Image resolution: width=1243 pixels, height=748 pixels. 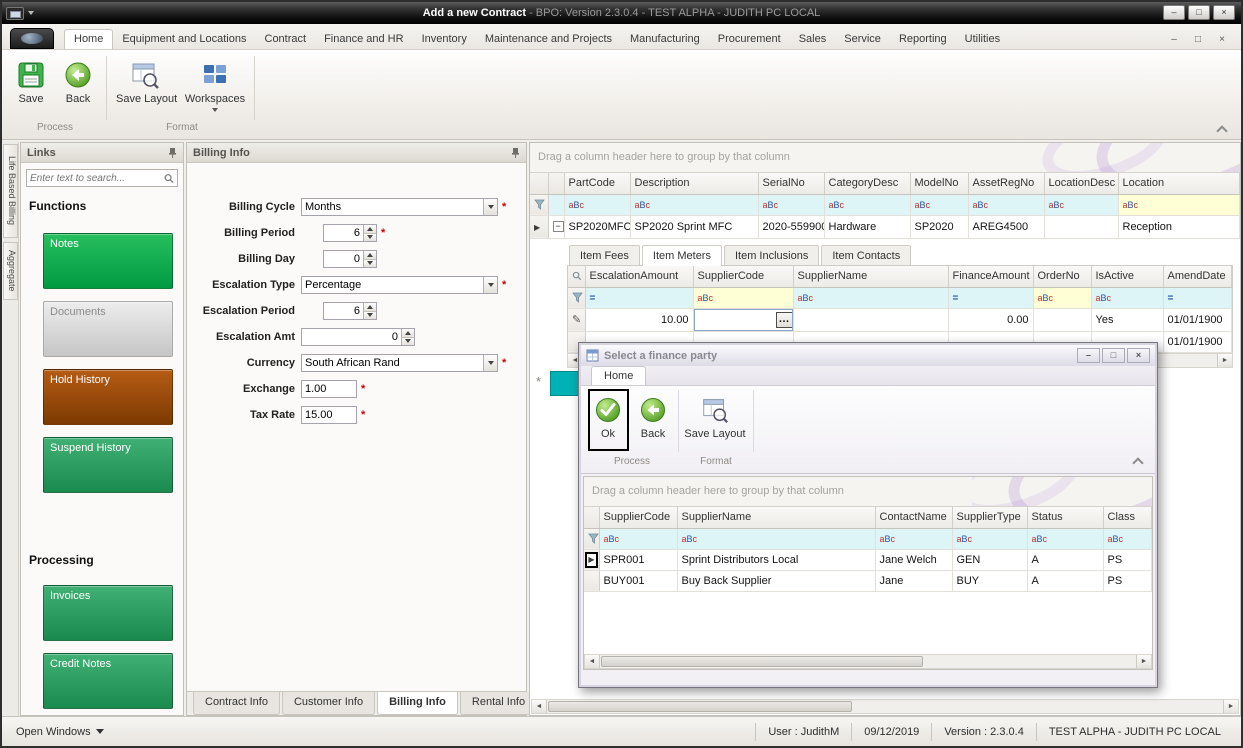 I want to click on escalation-period-spinner, so click(x=350, y=311).